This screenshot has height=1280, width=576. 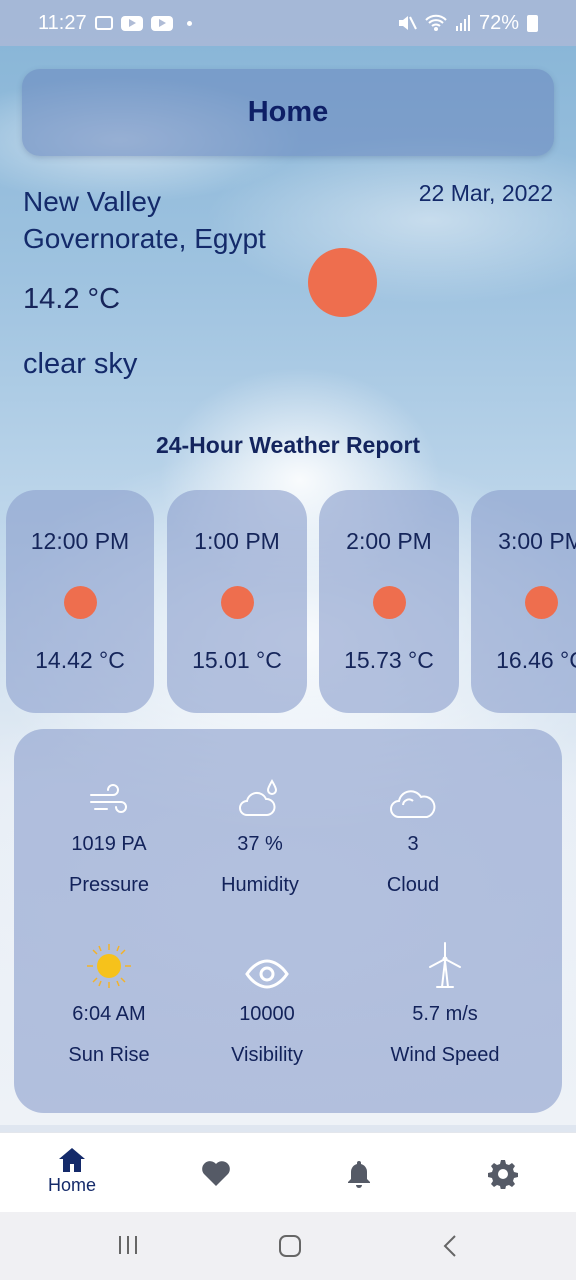 I want to click on mute-icon, so click(x=407, y=23).